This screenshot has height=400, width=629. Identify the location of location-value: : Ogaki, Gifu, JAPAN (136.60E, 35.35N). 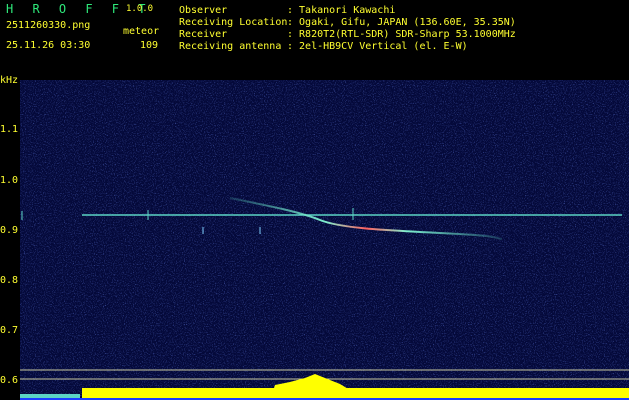
(401, 22).